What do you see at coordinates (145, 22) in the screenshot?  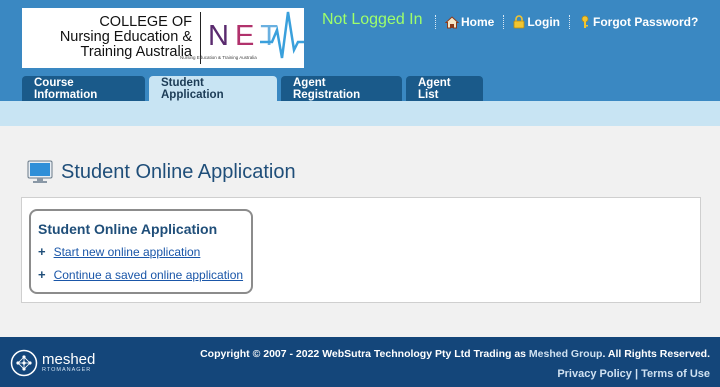 I see `logo-line: COLLEGE OF` at bounding box center [145, 22].